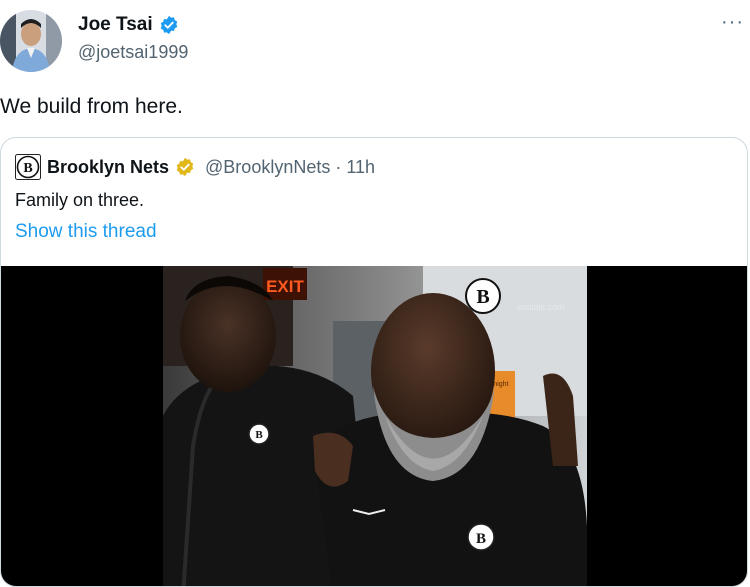 Image resolution: width=750 pixels, height=587 pixels. I want to click on svg-text: EXIT, so click(285, 286).